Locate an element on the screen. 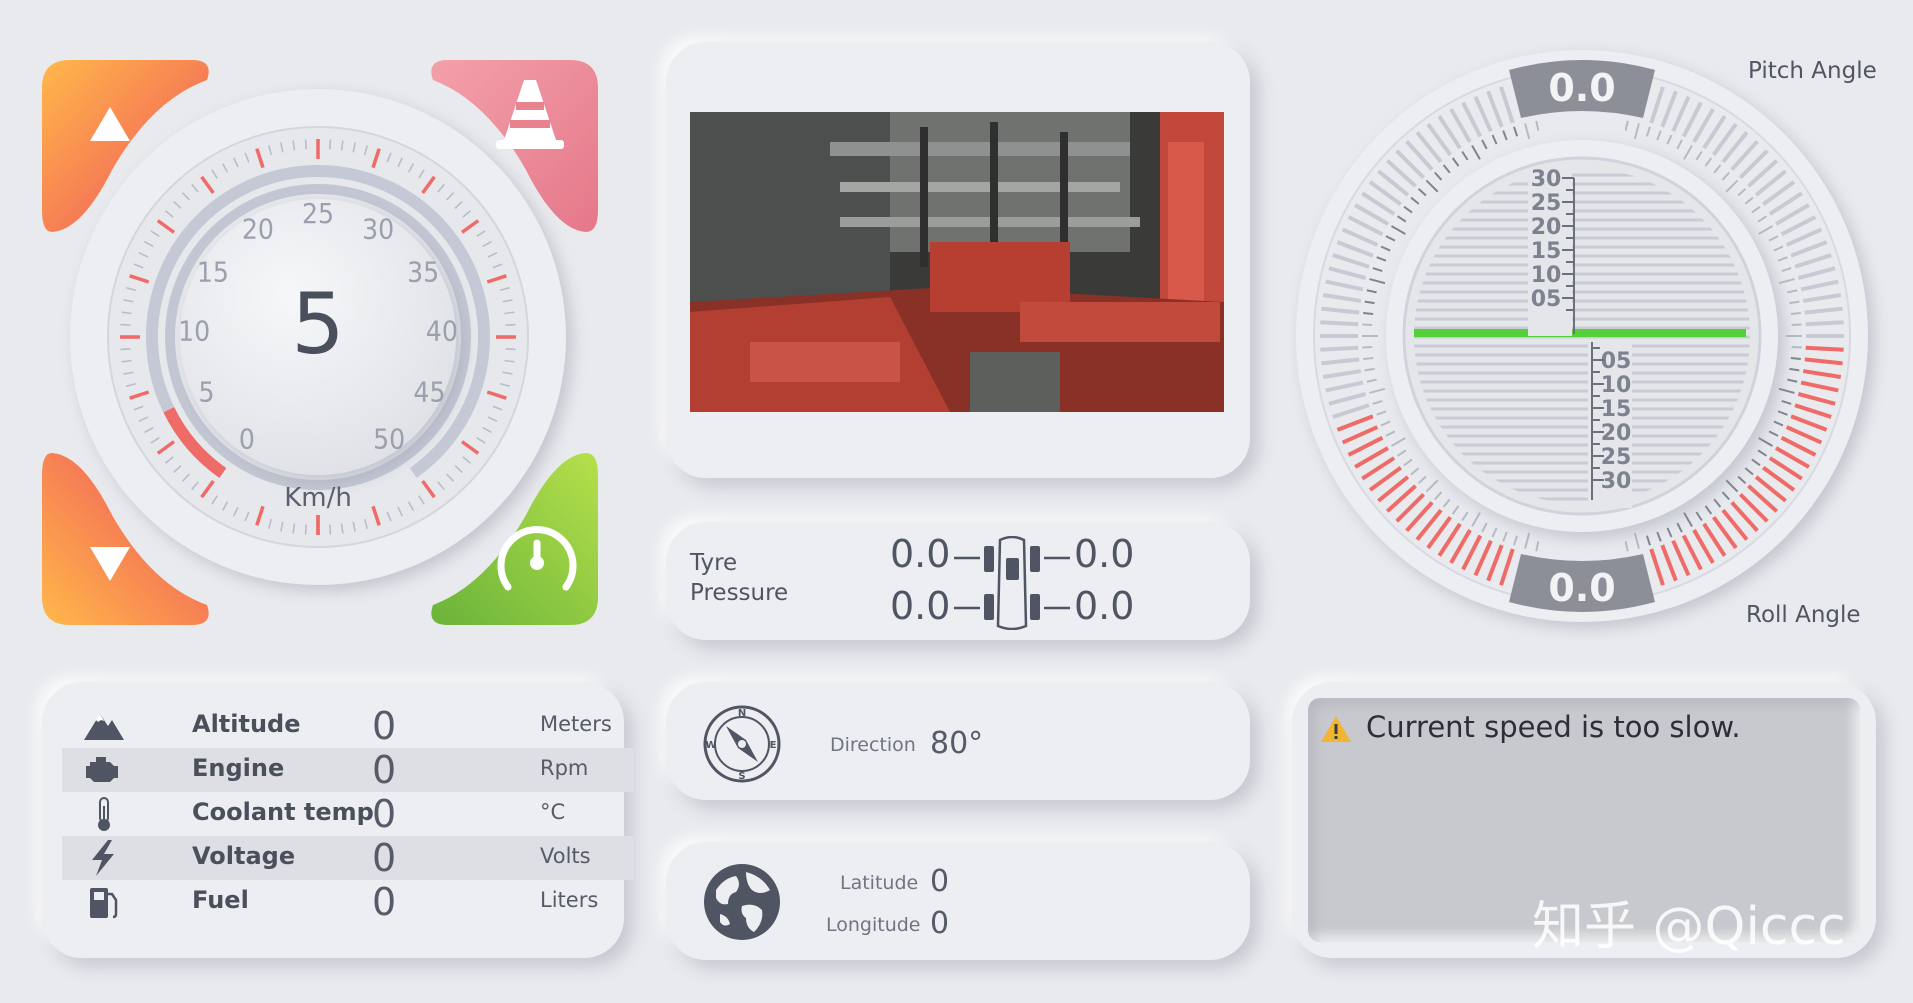 This screenshot has height=1003, width=1913. svg-text: S is located at coordinates (741, 776).